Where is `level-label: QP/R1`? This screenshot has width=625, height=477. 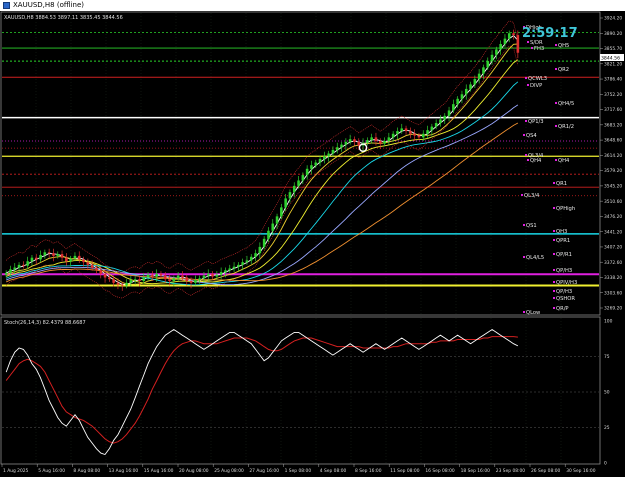
level-label: QP/R1 is located at coordinates (564, 255).